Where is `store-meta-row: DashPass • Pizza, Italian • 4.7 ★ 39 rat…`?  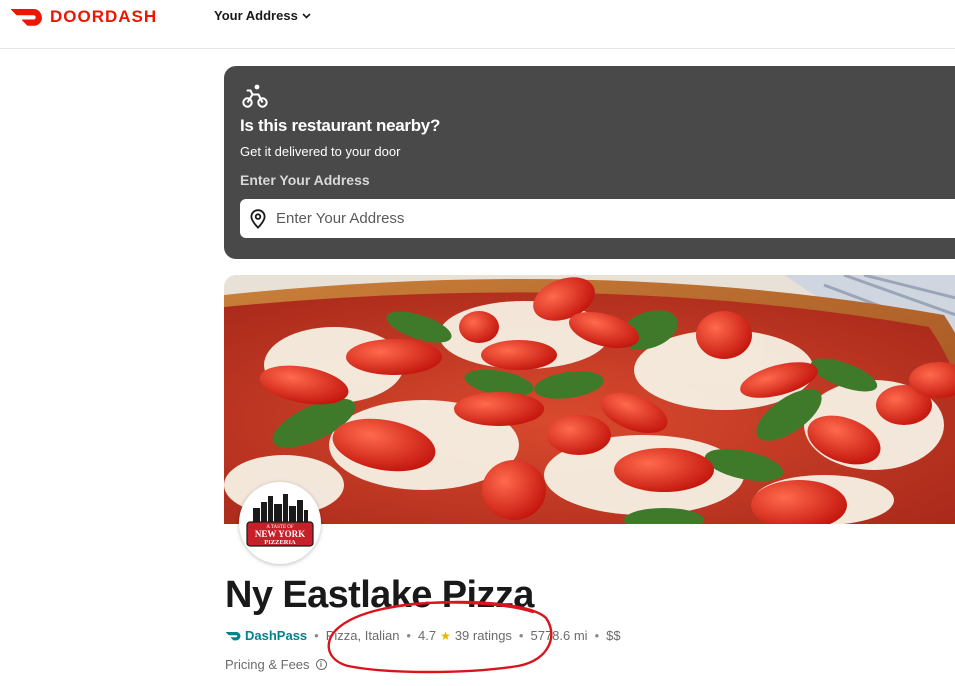 store-meta-row: DashPass • Pizza, Italian • 4.7 ★ 39 rat… is located at coordinates (423, 635).